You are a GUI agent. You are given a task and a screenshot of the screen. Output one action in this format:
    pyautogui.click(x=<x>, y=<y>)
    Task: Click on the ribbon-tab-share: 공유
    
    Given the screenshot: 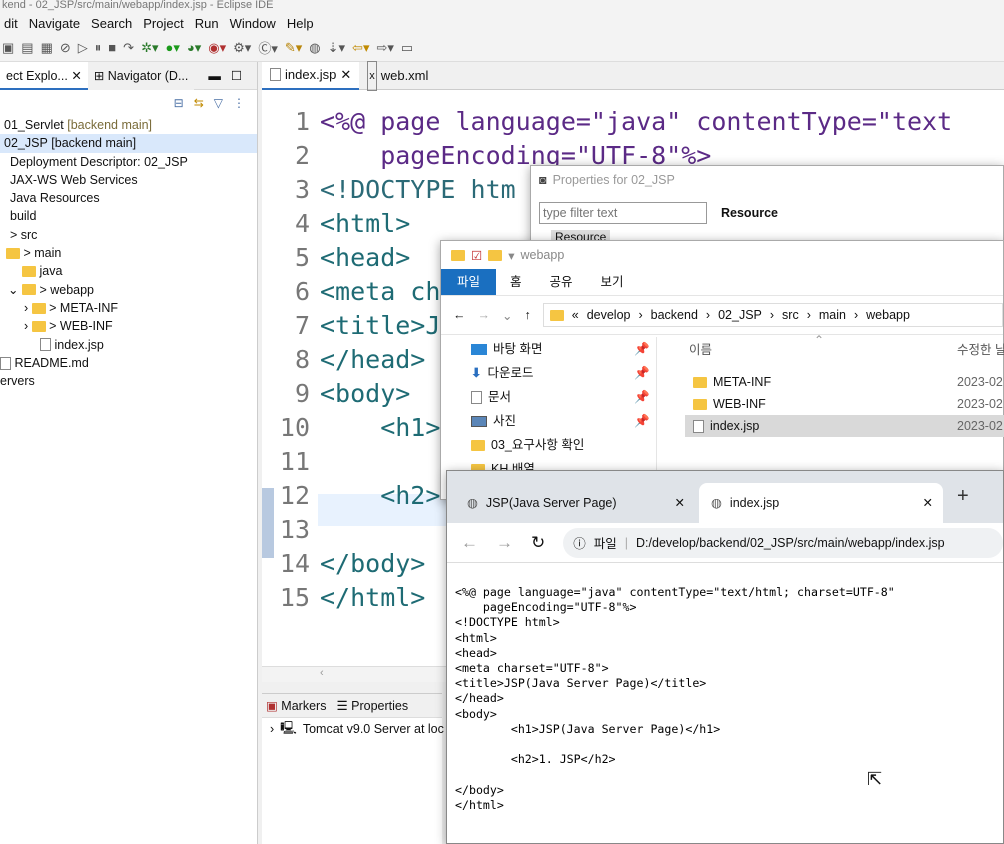 What is the action you would take?
    pyautogui.click(x=561, y=282)
    